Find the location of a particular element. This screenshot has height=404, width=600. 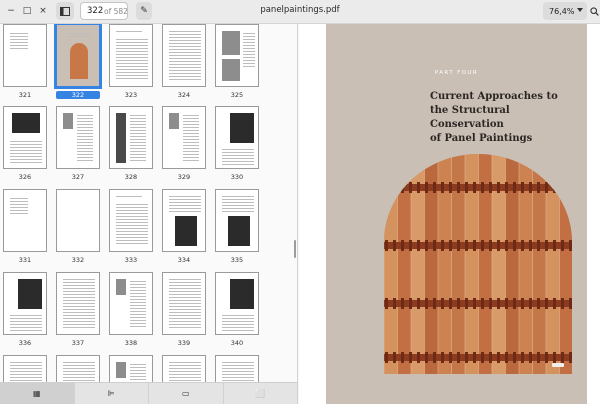

thumbnail-page-number: 340 is located at coordinates (237, 343).